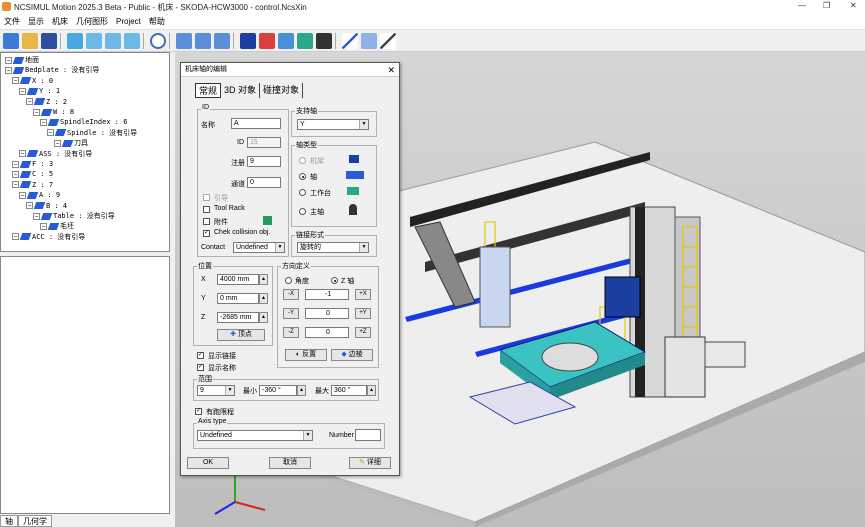 The height and width of the screenshot is (527, 865). I want to click on axis-icon, so click(248, 40).